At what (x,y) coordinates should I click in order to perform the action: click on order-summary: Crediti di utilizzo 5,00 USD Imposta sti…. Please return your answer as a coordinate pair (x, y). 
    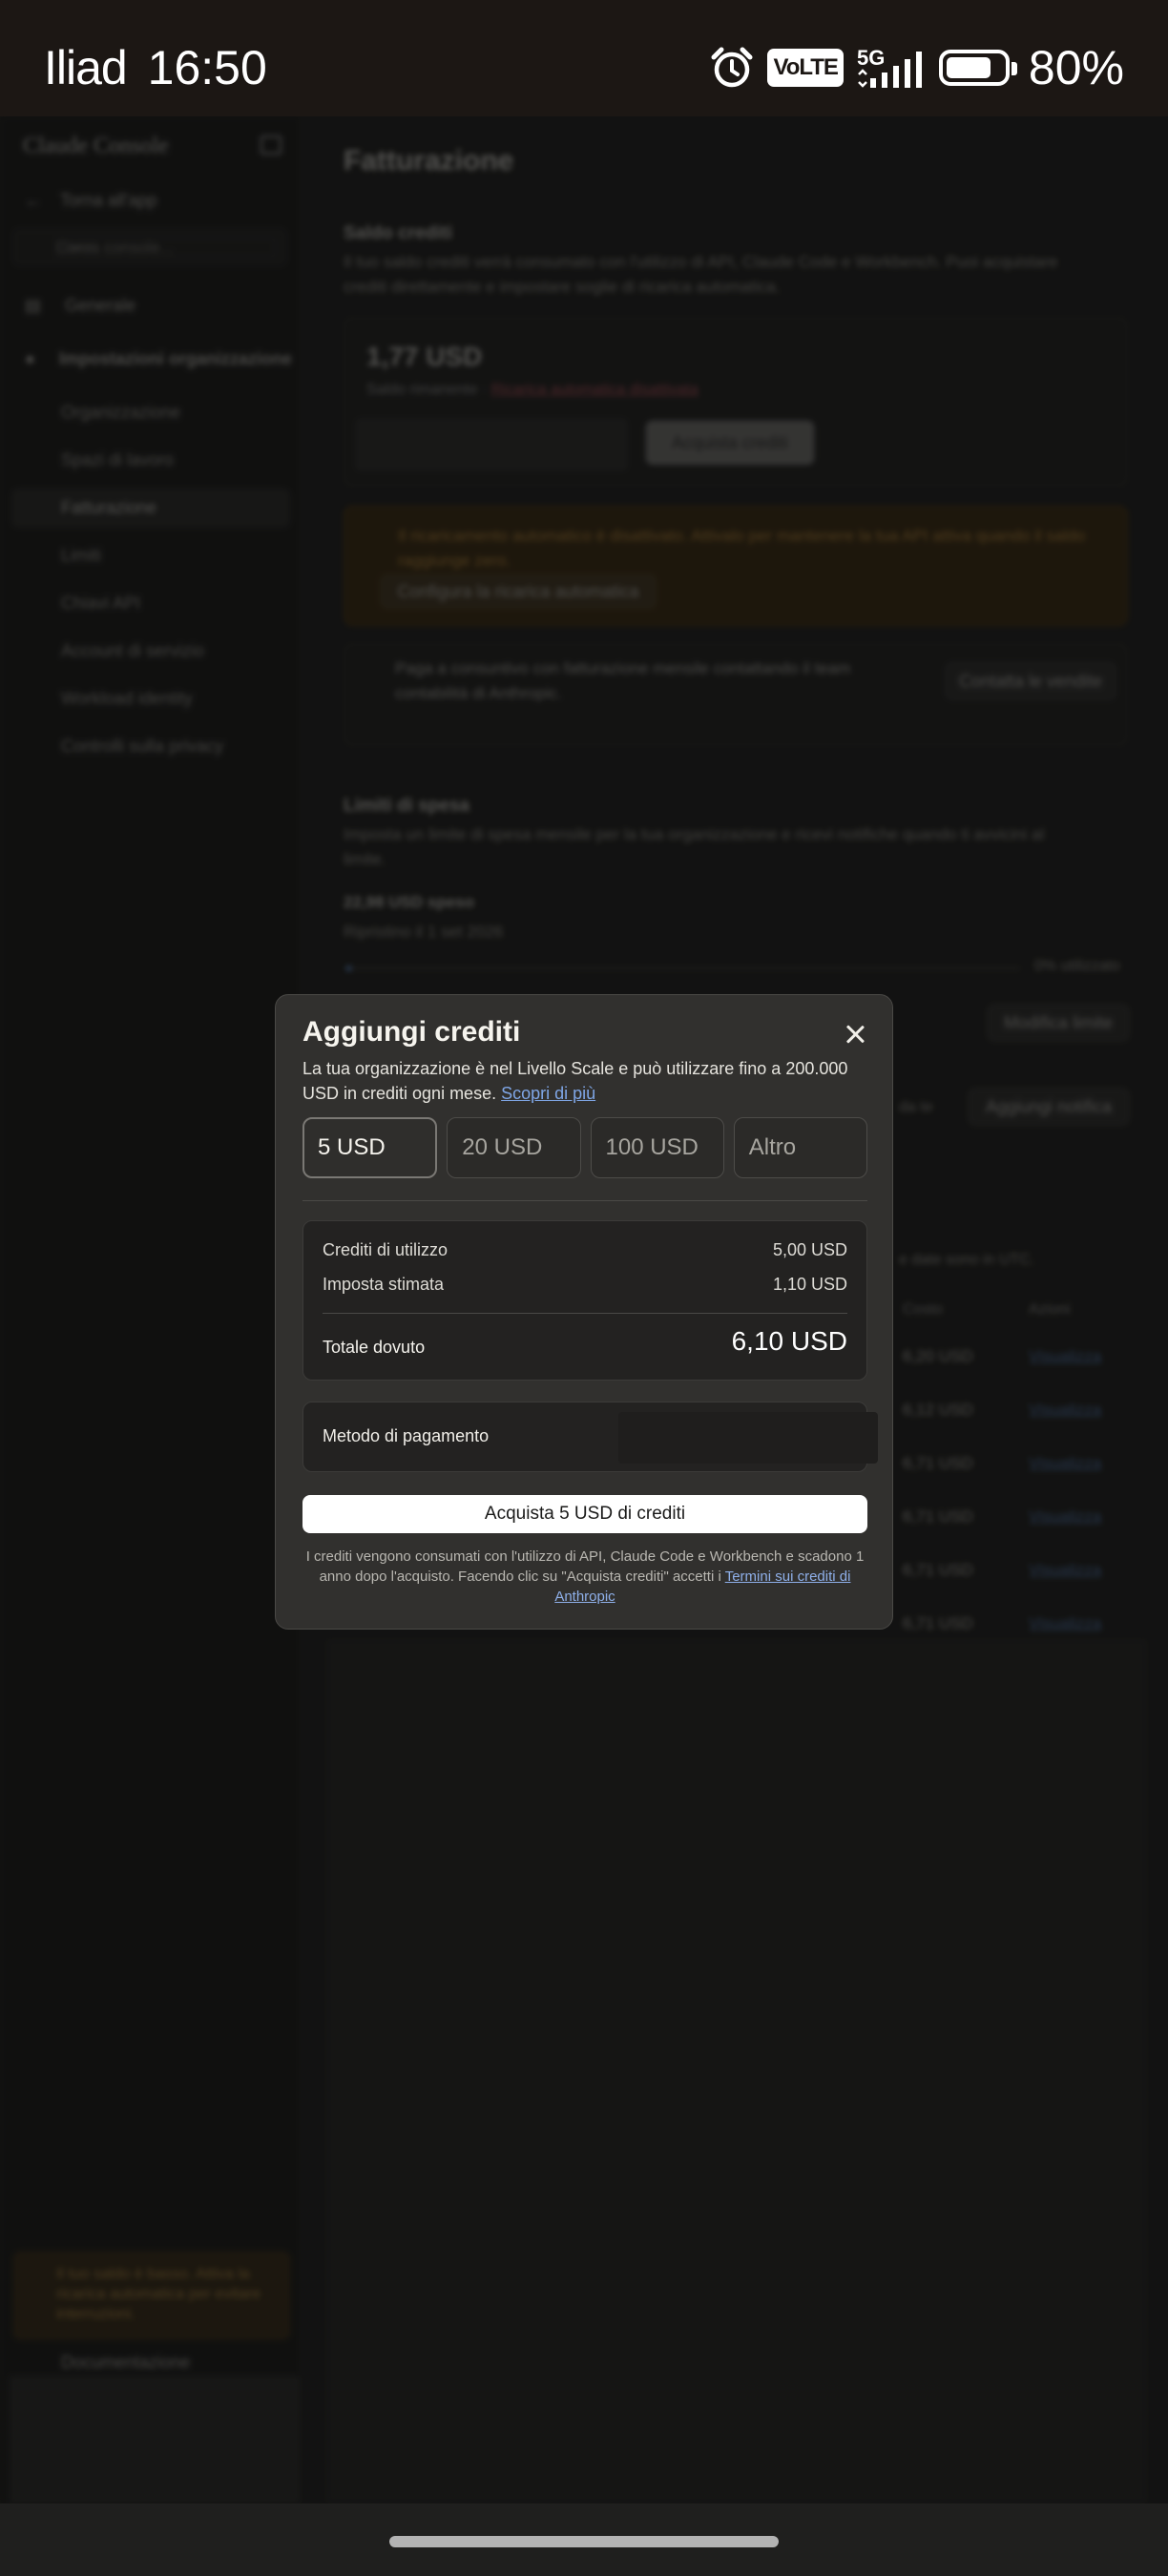
    Looking at the image, I should click on (584, 1300).